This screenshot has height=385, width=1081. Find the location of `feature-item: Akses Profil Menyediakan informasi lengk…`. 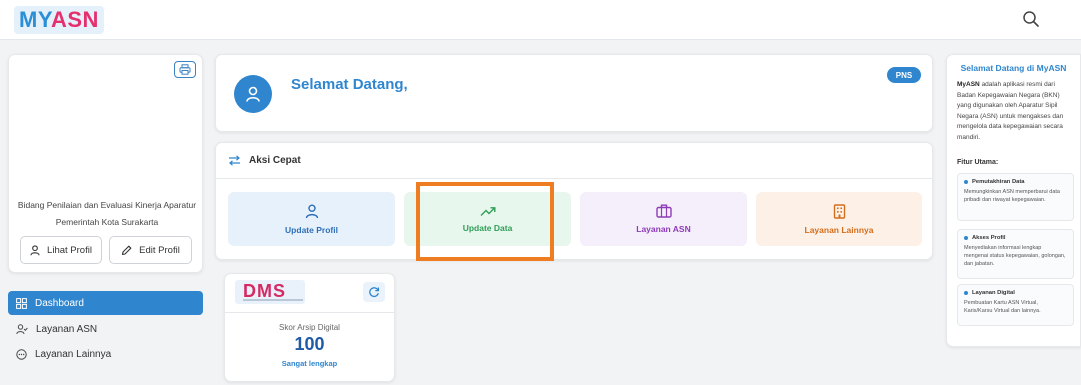

feature-item: Akses Profil Menyediakan informasi lengk… is located at coordinates (1015, 254).